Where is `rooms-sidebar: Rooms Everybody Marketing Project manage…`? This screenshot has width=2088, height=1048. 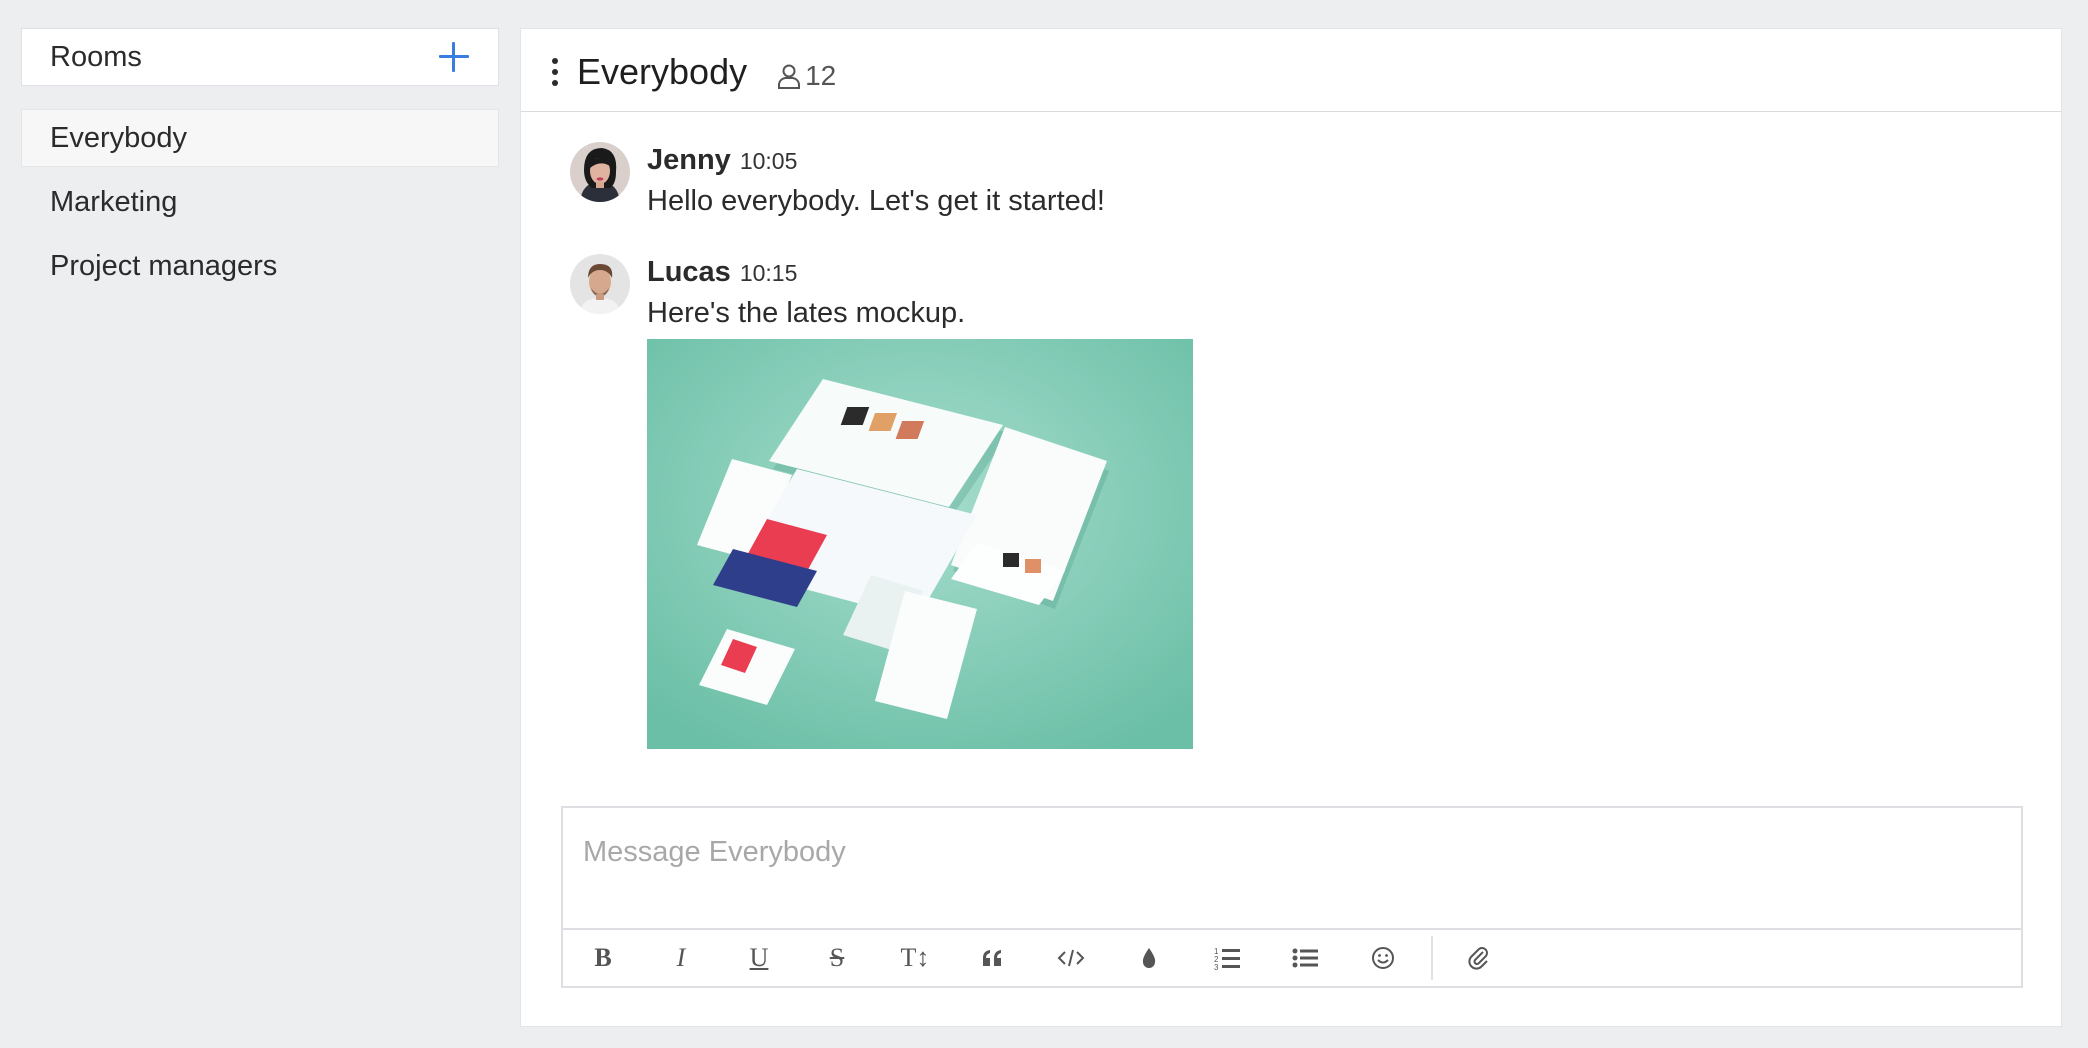
rooms-sidebar: Rooms Everybody Marketing Project manage… is located at coordinates (260, 164).